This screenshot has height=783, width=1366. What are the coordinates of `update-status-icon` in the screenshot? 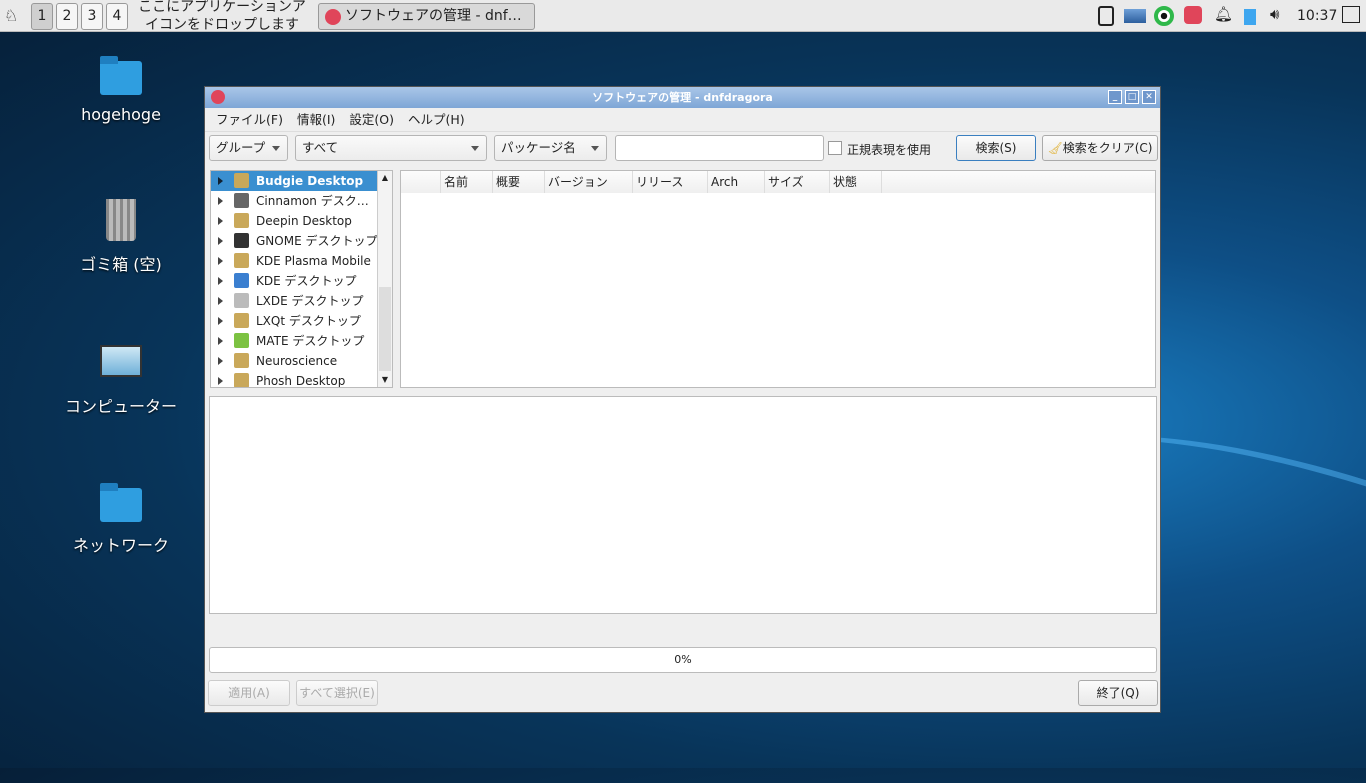 It's located at (1164, 16).